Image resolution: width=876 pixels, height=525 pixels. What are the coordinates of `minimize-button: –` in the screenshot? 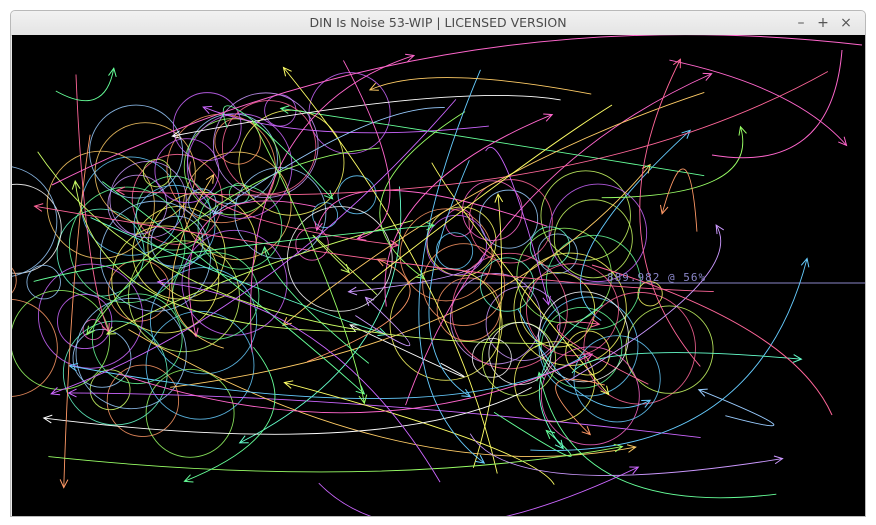 It's located at (801, 23).